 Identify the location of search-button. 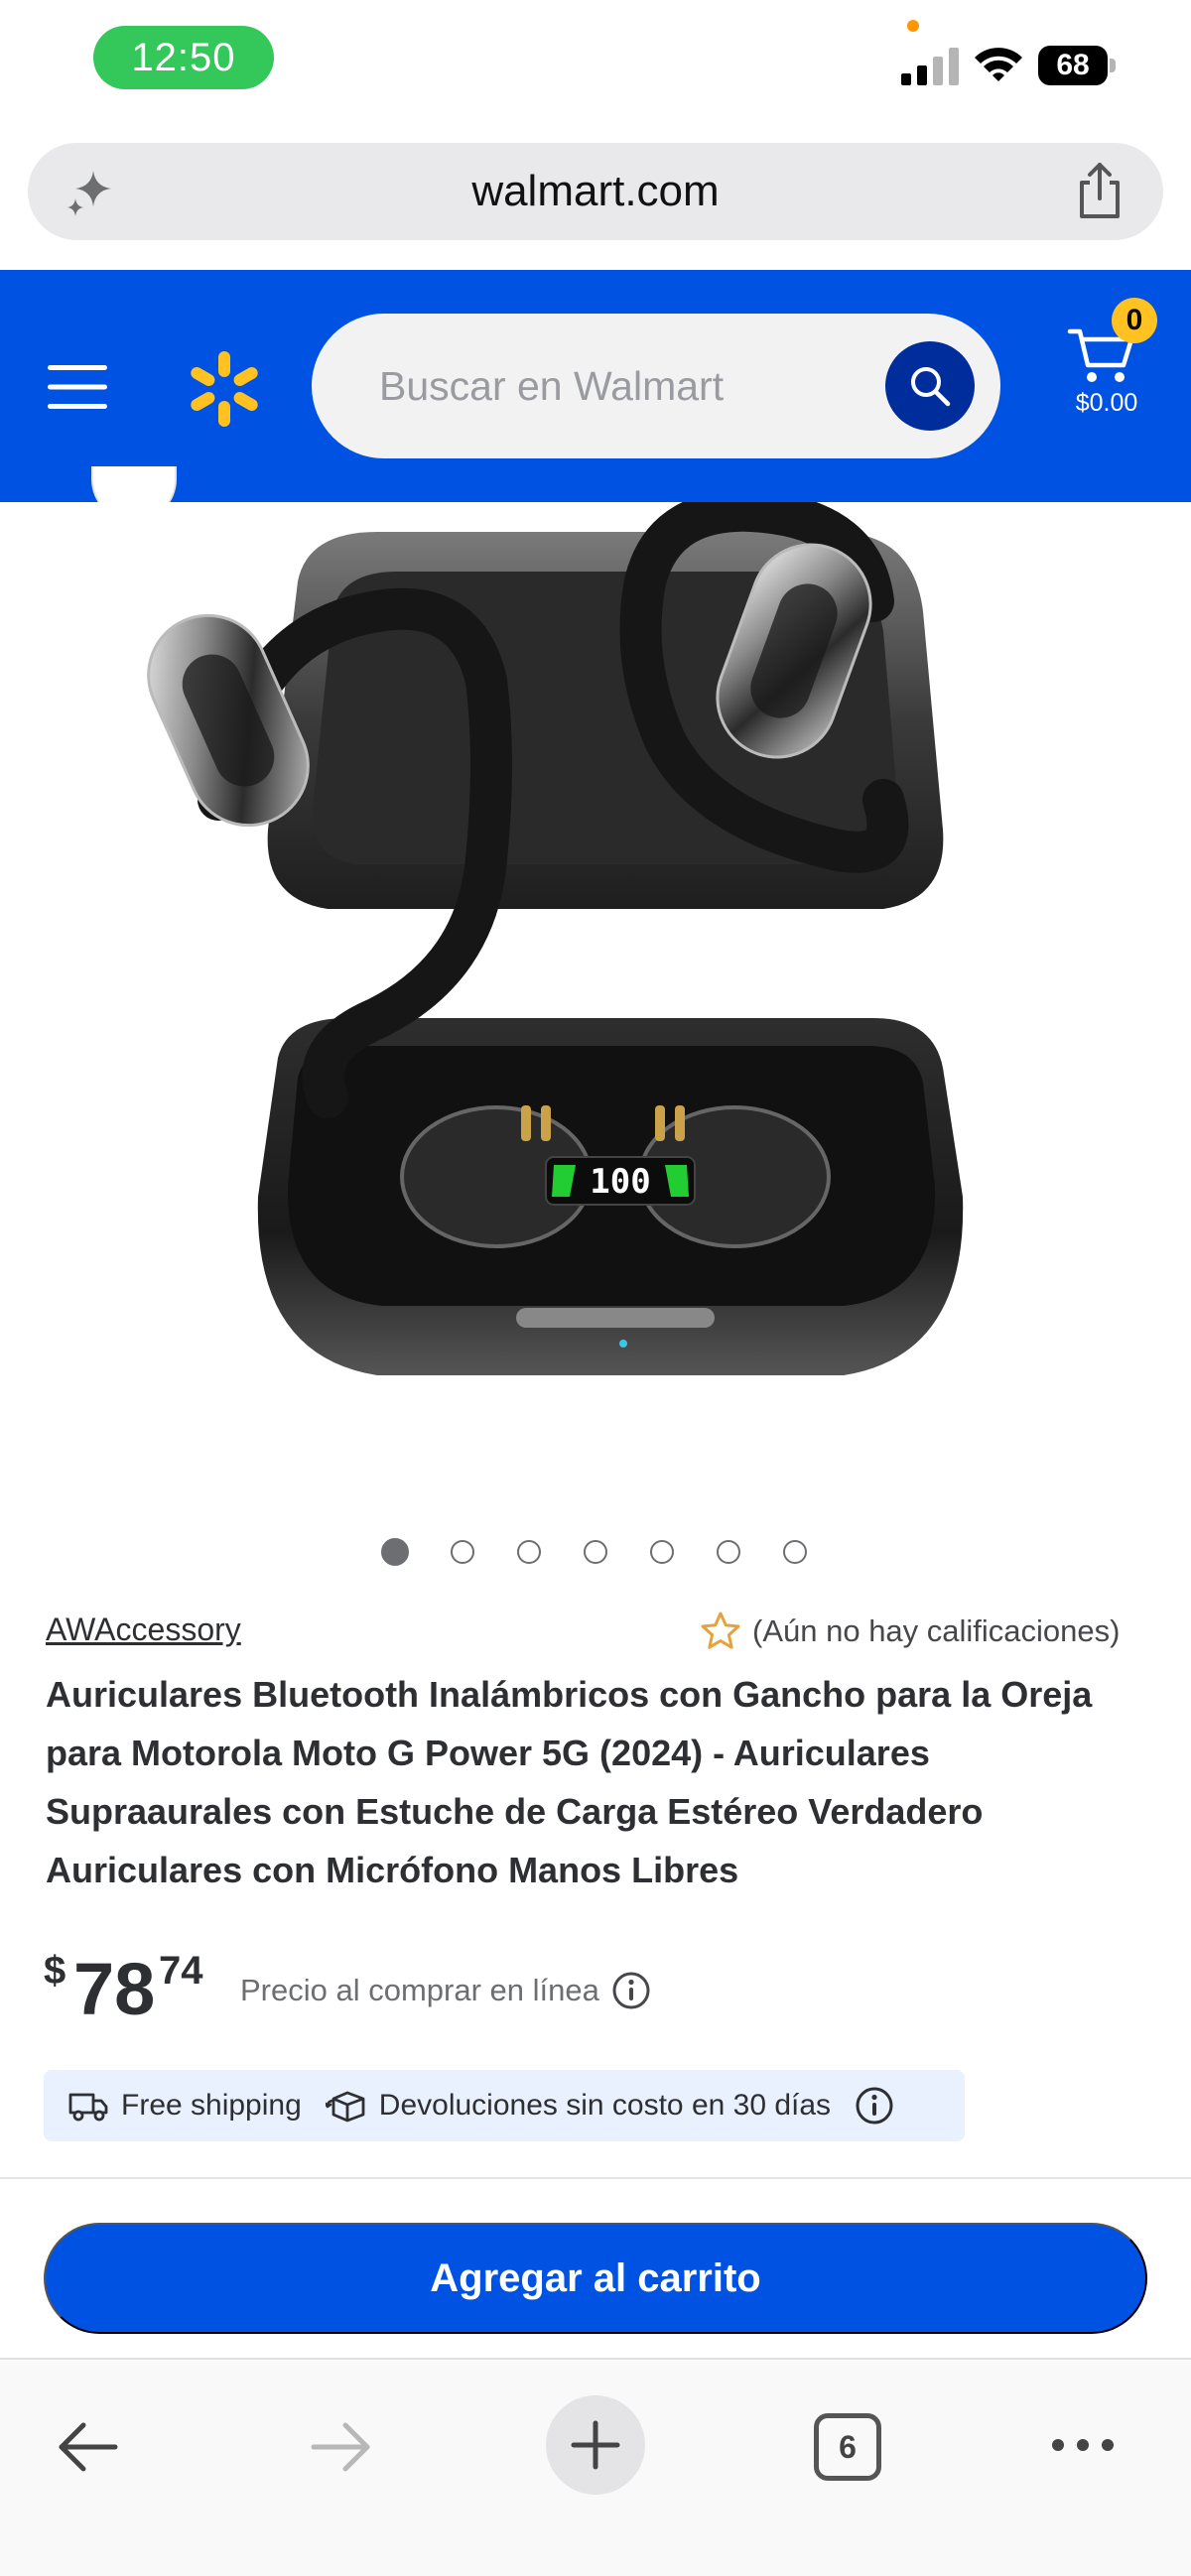
(930, 386).